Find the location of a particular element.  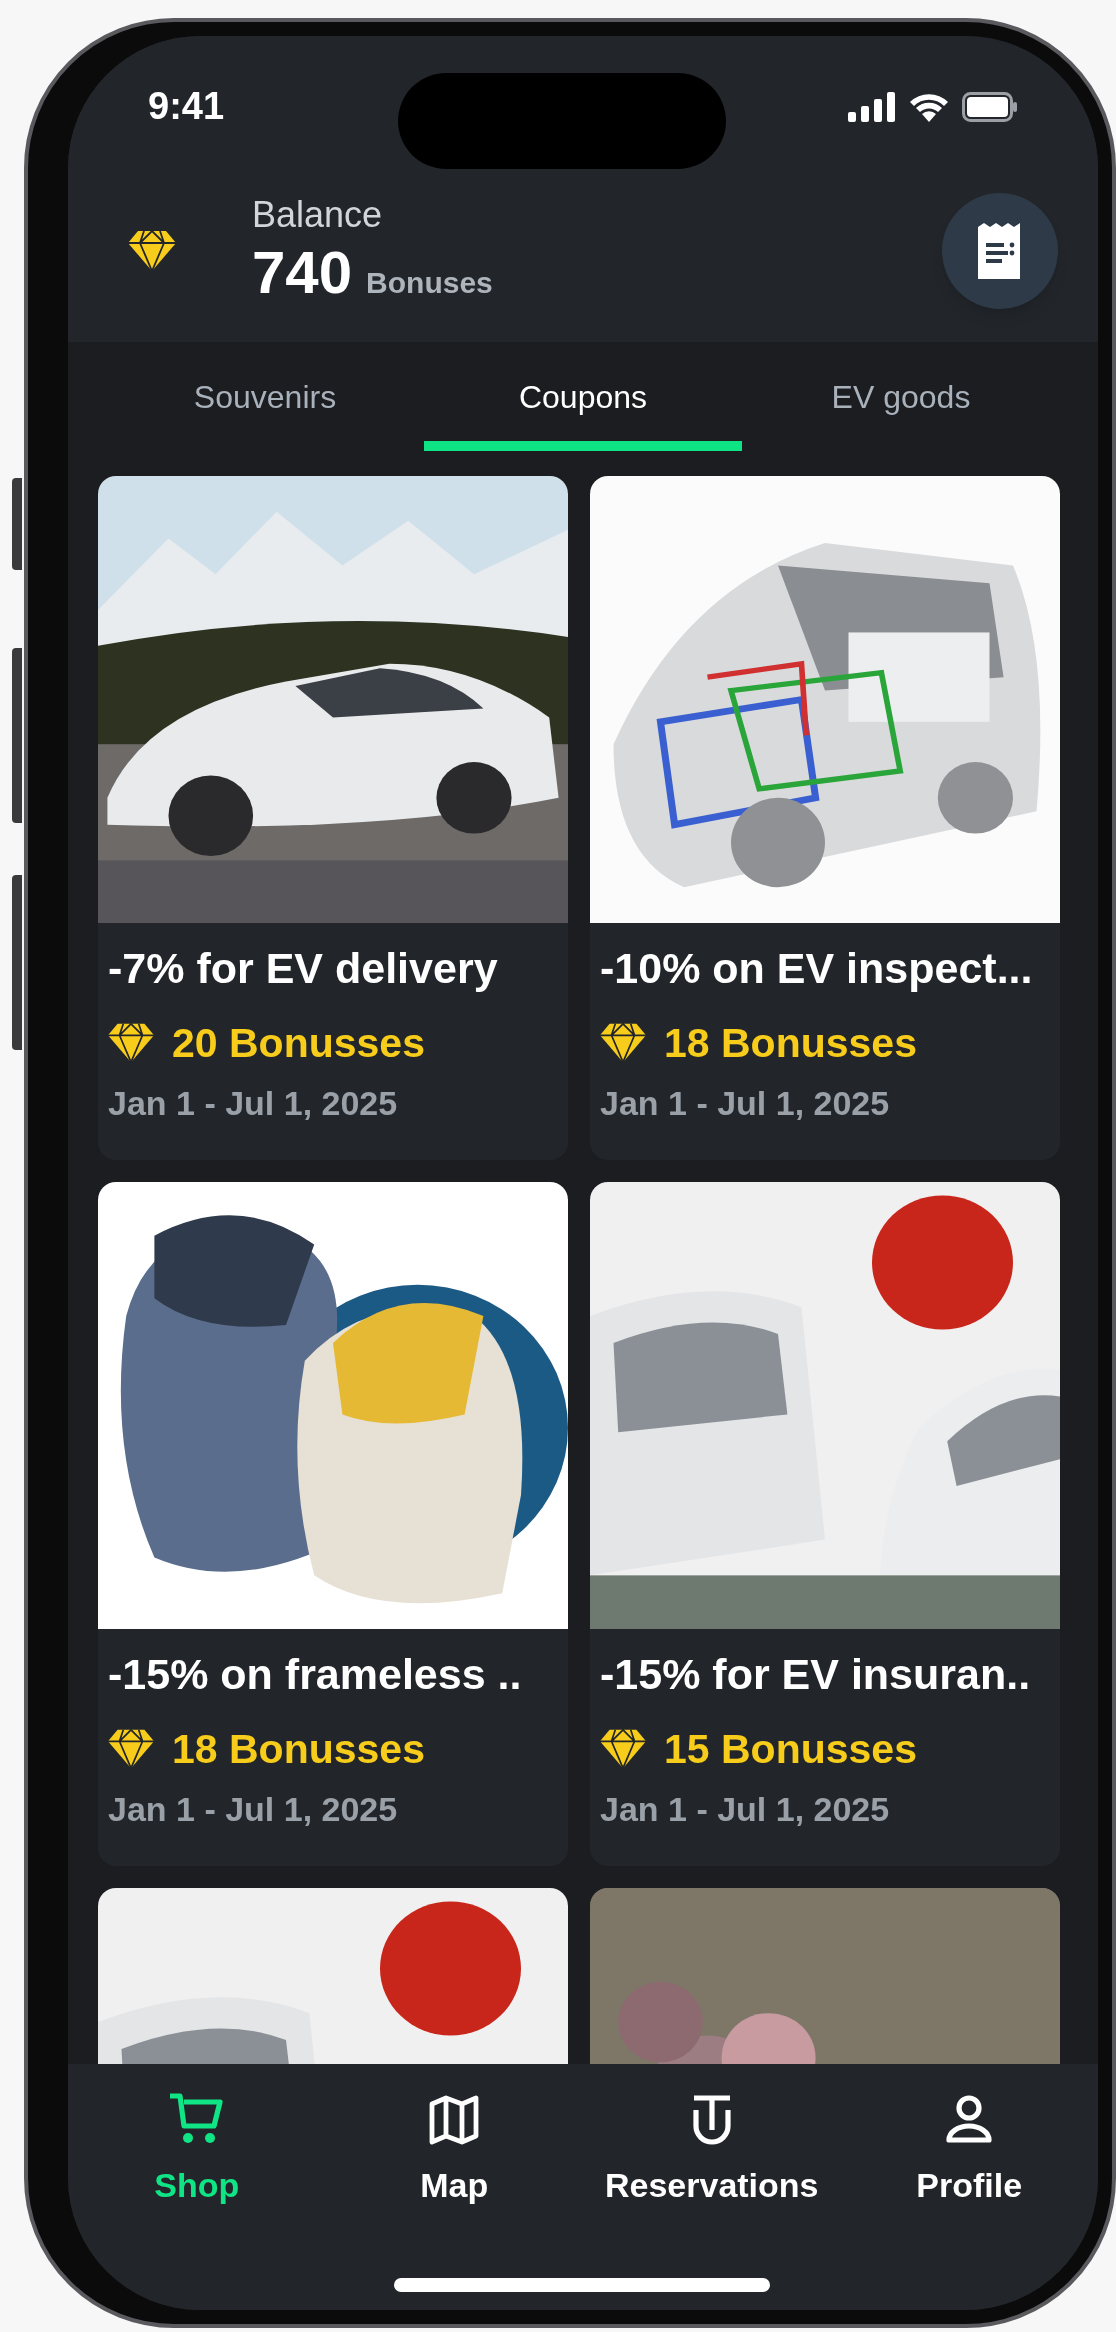

coupon-price: 15 Bonusses is located at coordinates (790, 1749).